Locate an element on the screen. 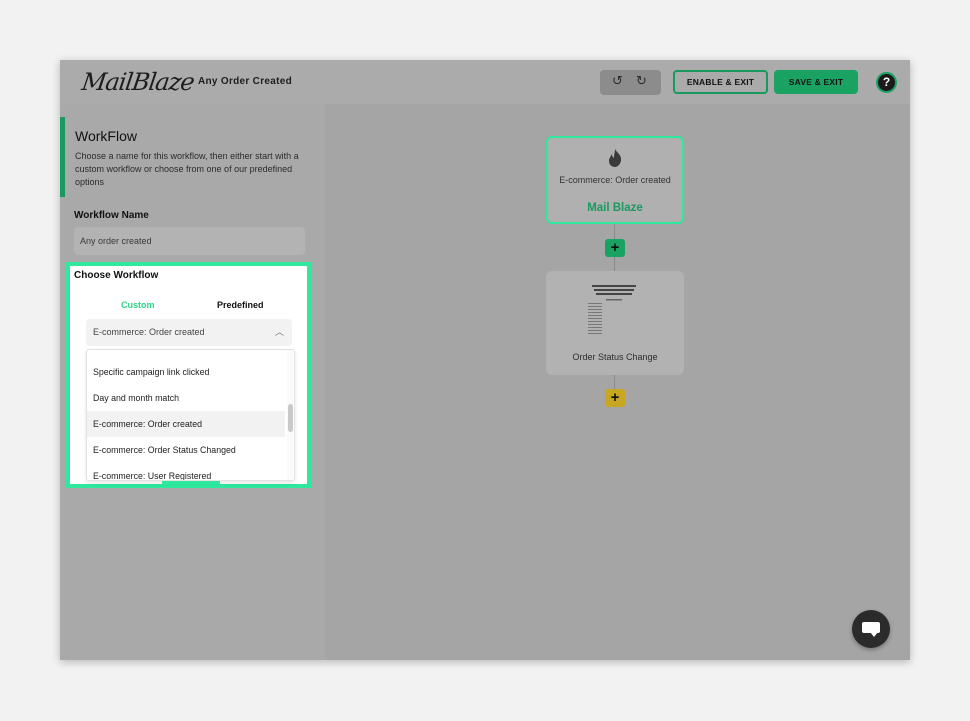 The width and height of the screenshot is (970, 721). dropdown-option: Day and month match is located at coordinates (186, 398).